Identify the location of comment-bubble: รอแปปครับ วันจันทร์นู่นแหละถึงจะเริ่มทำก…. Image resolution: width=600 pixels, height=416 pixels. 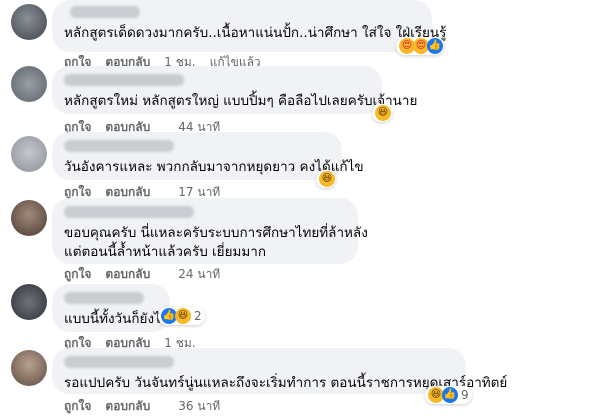
(280, 371).